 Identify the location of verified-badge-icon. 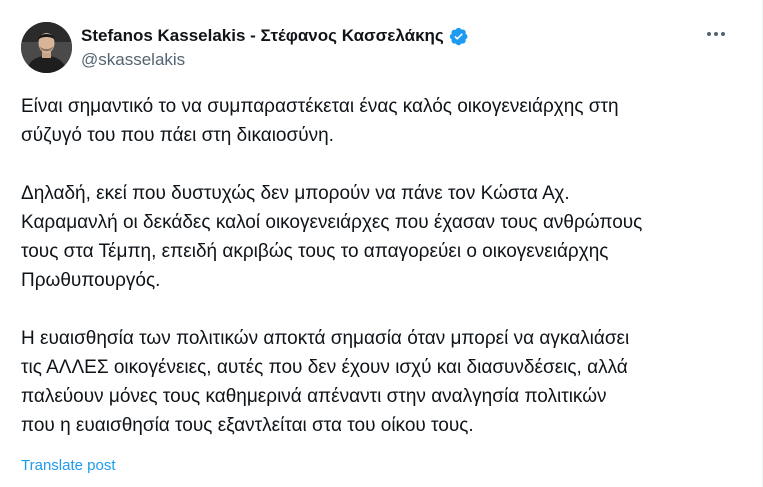
(458, 36).